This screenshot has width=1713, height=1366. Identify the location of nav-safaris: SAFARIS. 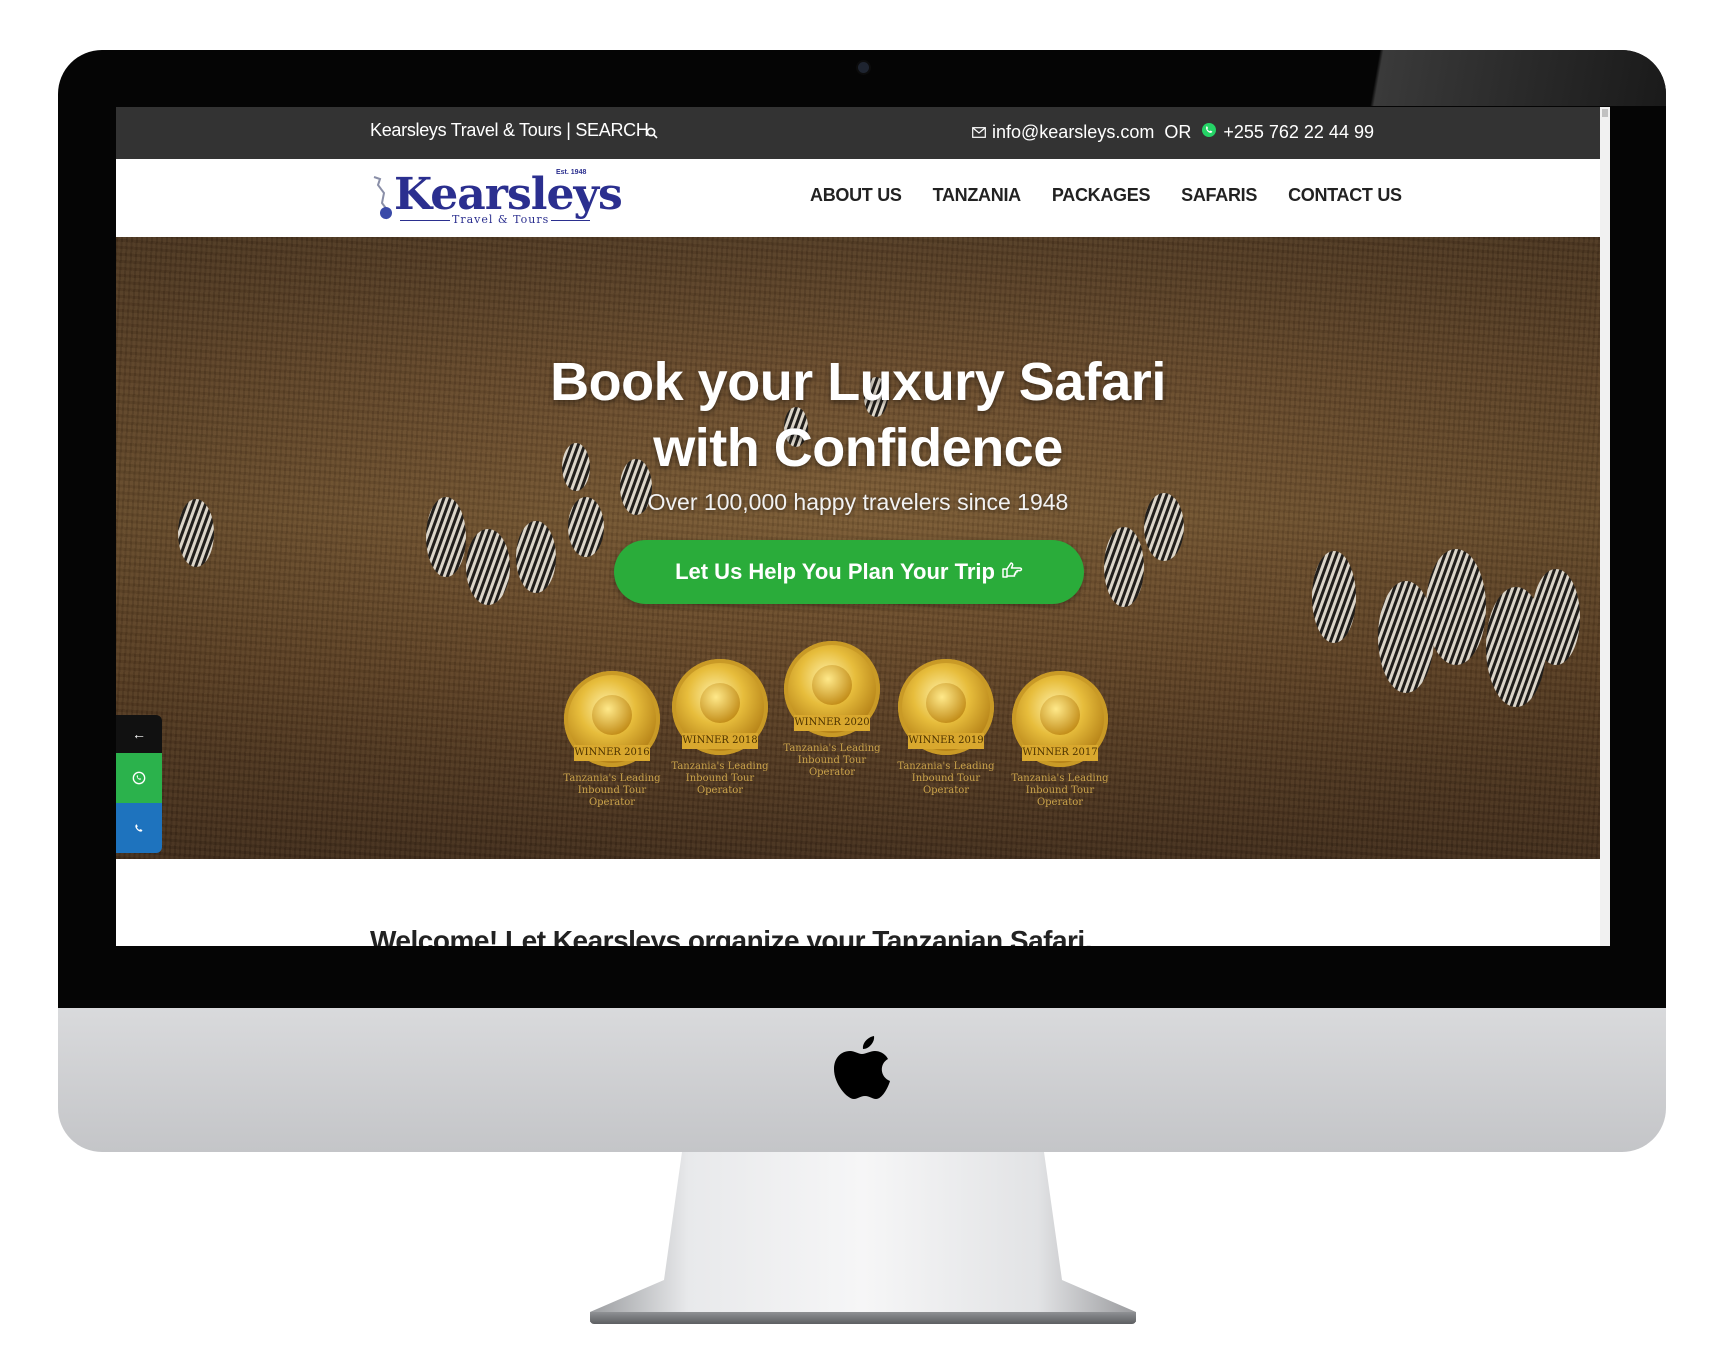
(1219, 195).